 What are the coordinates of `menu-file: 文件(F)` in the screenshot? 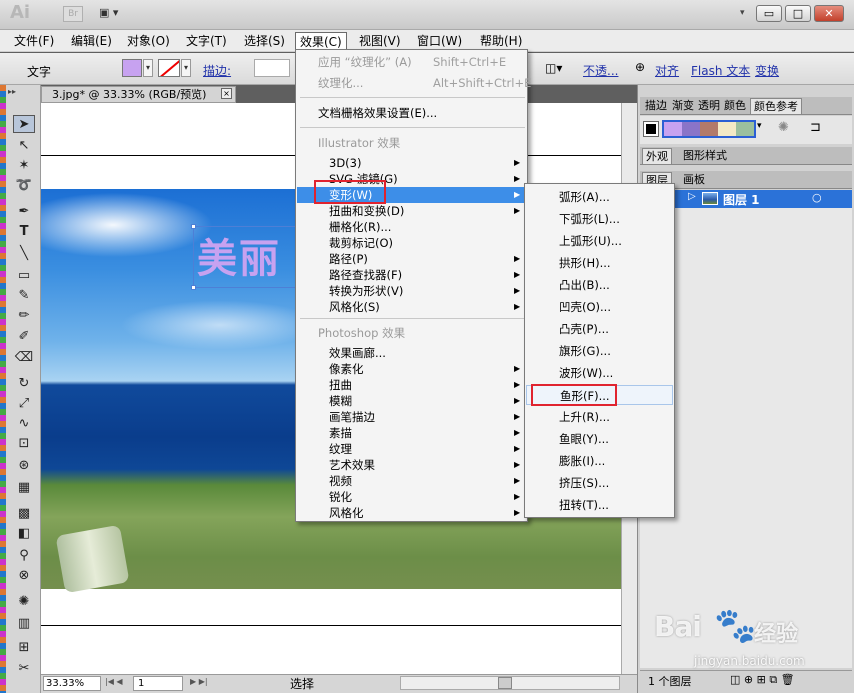 It's located at (34, 41).